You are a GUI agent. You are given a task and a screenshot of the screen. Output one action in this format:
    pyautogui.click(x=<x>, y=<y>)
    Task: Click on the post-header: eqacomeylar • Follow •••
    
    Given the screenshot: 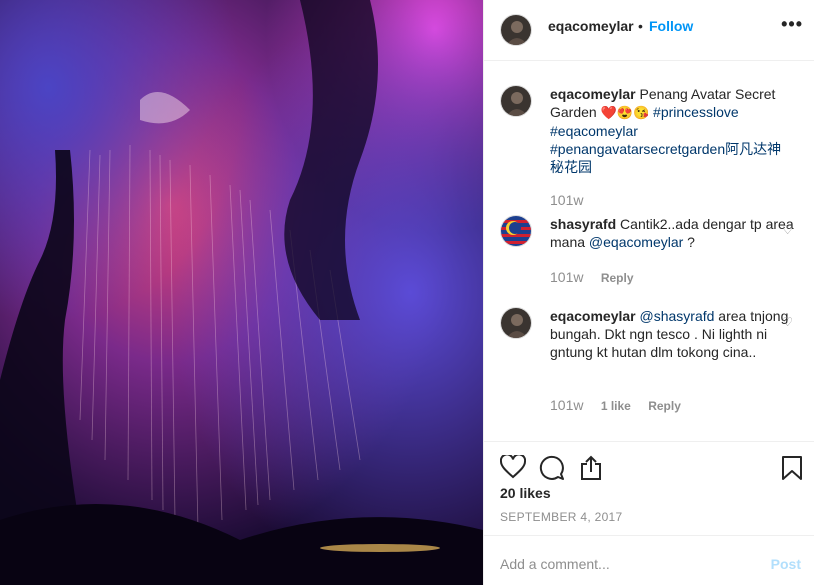 What is the action you would take?
    pyautogui.click(x=649, y=30)
    